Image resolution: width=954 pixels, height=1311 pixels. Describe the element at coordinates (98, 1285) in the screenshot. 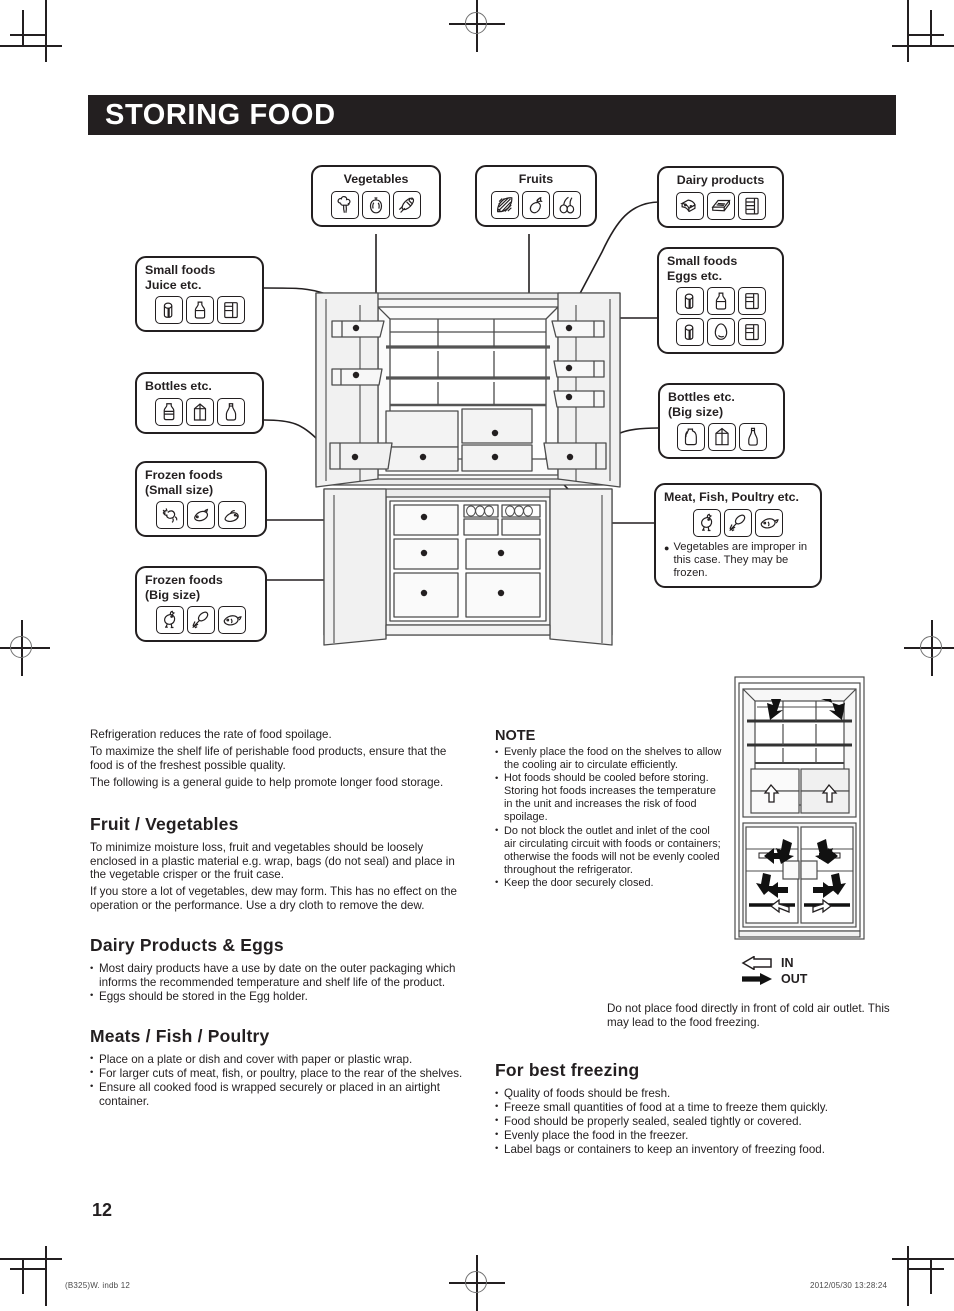

I see `footer-file-label: (B325)W. indb 12` at that location.